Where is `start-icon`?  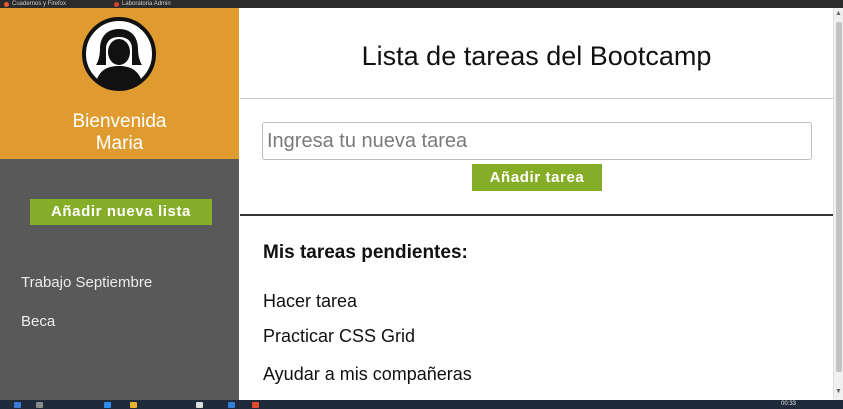
start-icon is located at coordinates (17, 405).